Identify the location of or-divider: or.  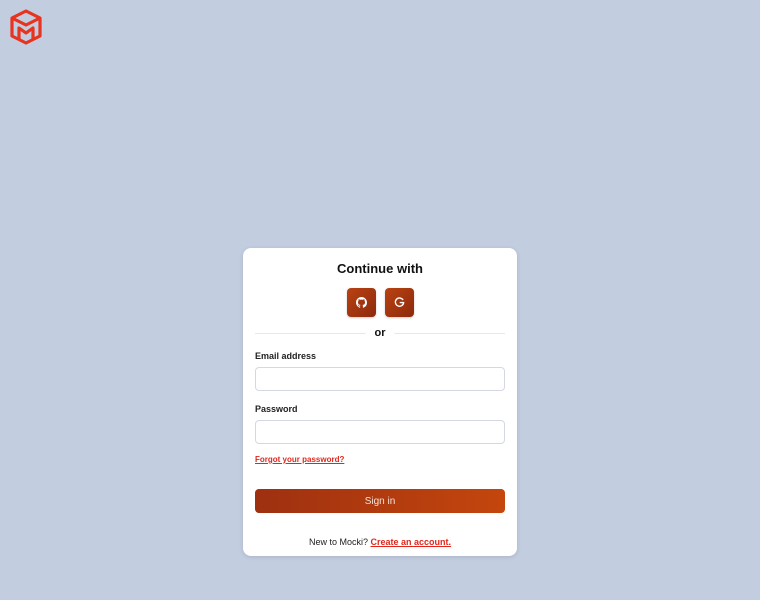
(380, 333).